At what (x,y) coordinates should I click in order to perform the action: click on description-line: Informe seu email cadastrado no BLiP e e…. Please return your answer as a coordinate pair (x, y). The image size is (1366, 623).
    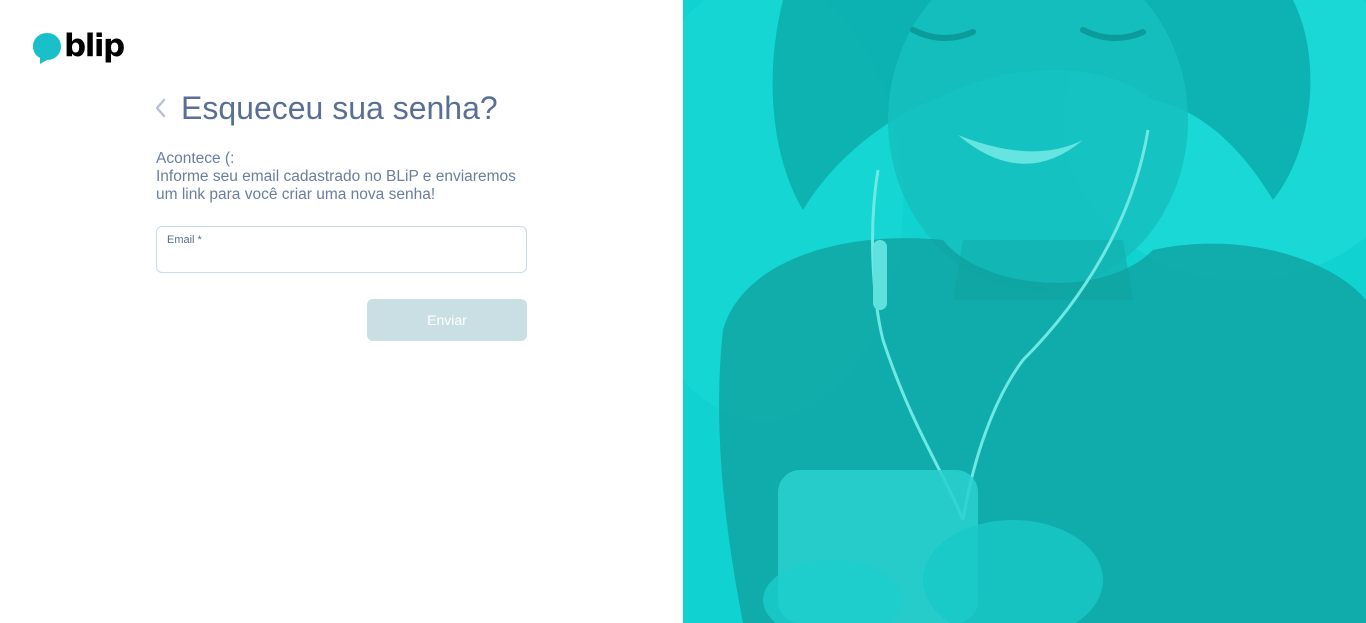
    Looking at the image, I should click on (336, 176).